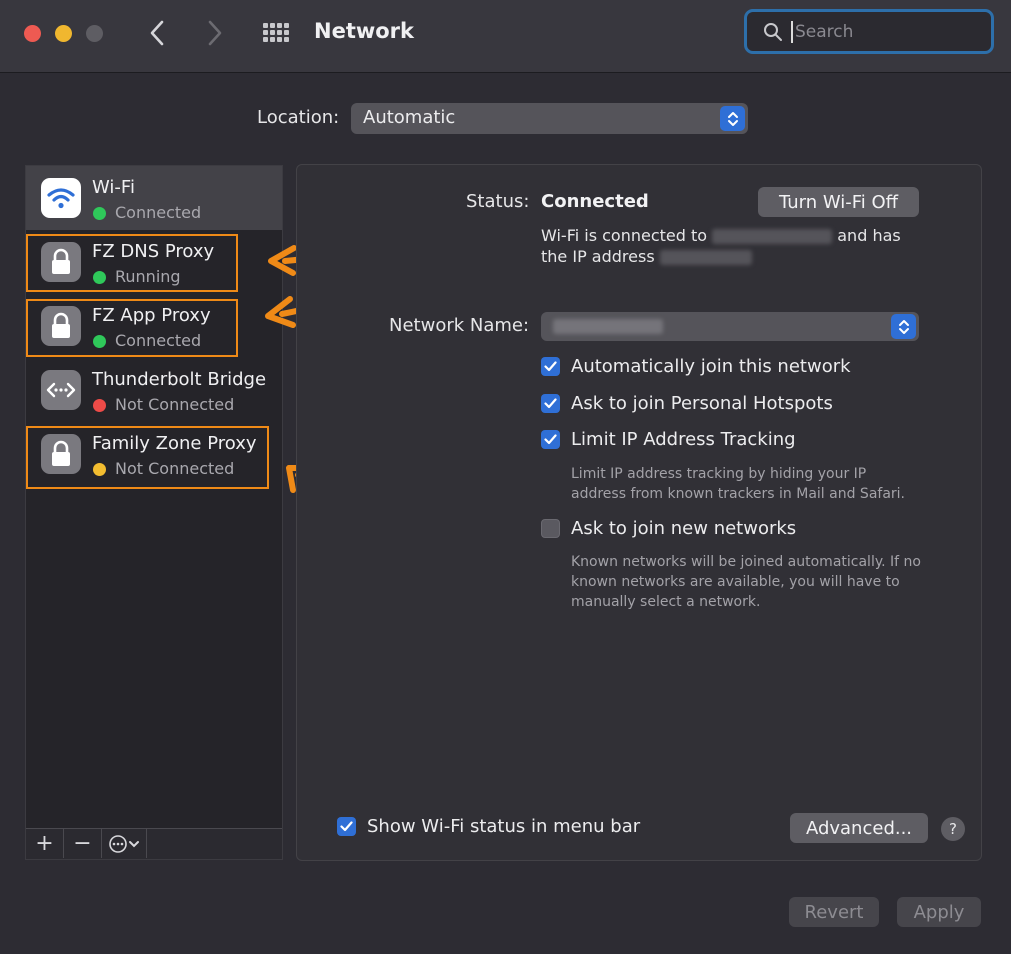  I want to click on personal-hotspots-checkbox, so click(550, 403).